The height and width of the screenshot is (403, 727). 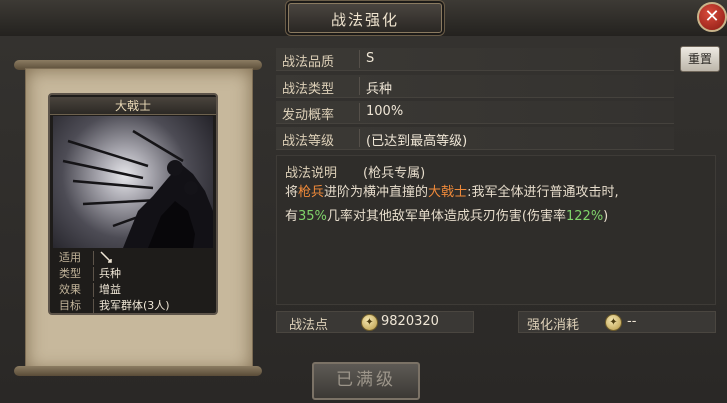 I want to click on tactic-card-name: 大戟士, so click(x=133, y=106).